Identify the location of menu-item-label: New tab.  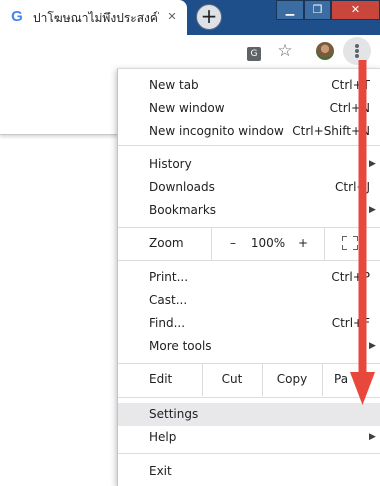
(174, 85).